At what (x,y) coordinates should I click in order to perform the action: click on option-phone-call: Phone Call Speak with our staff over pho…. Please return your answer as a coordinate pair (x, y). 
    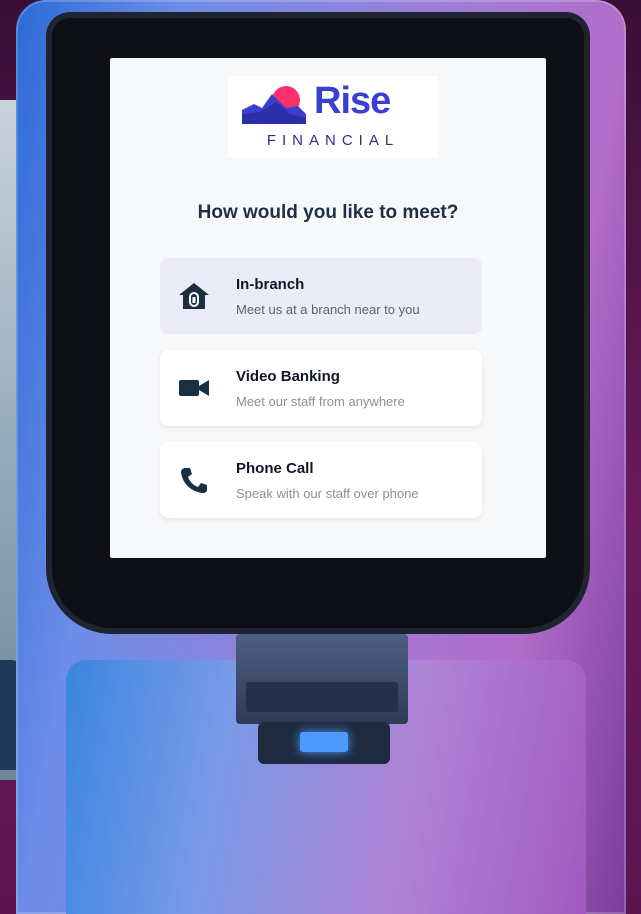
    Looking at the image, I should click on (321, 480).